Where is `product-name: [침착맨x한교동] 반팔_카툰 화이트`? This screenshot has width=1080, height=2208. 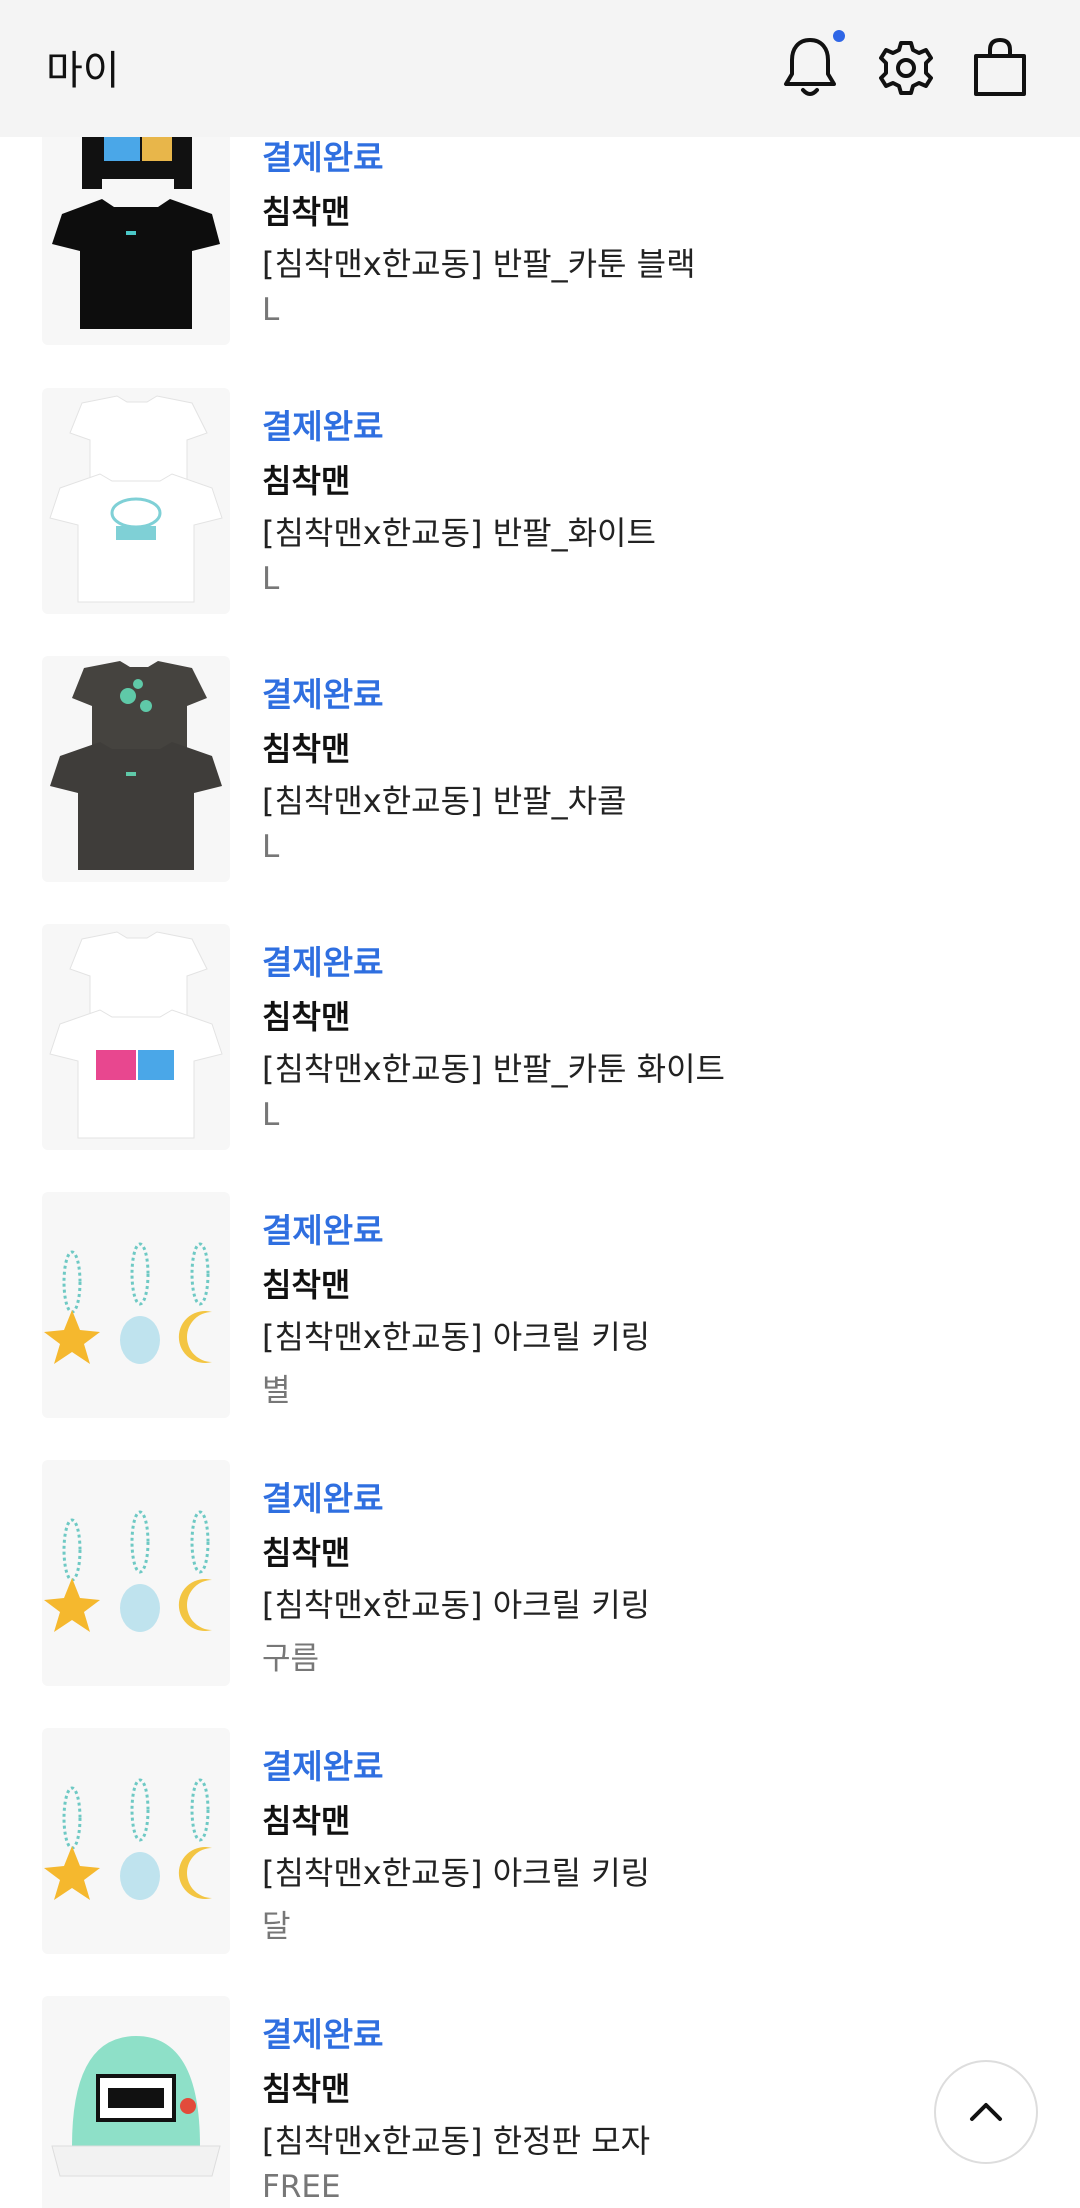 product-name: [침착맨x한교동] 반팔_카툰 화이트 is located at coordinates (493, 1067).